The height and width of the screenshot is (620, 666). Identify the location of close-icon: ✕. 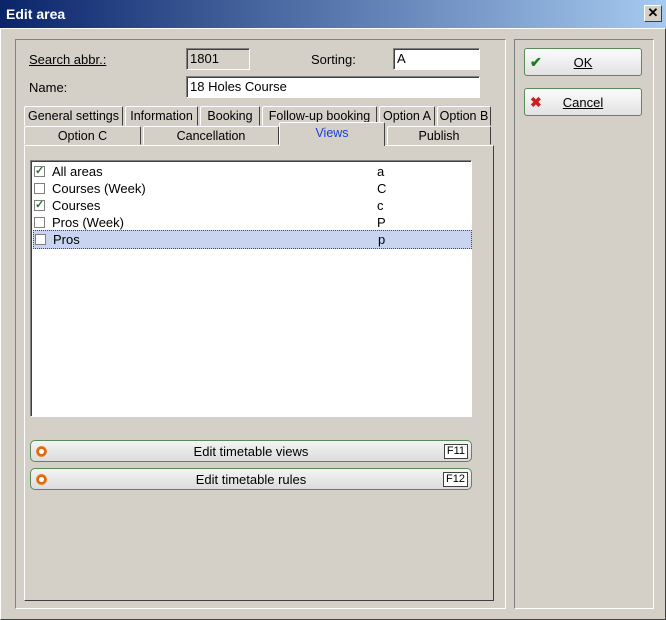
(653, 12).